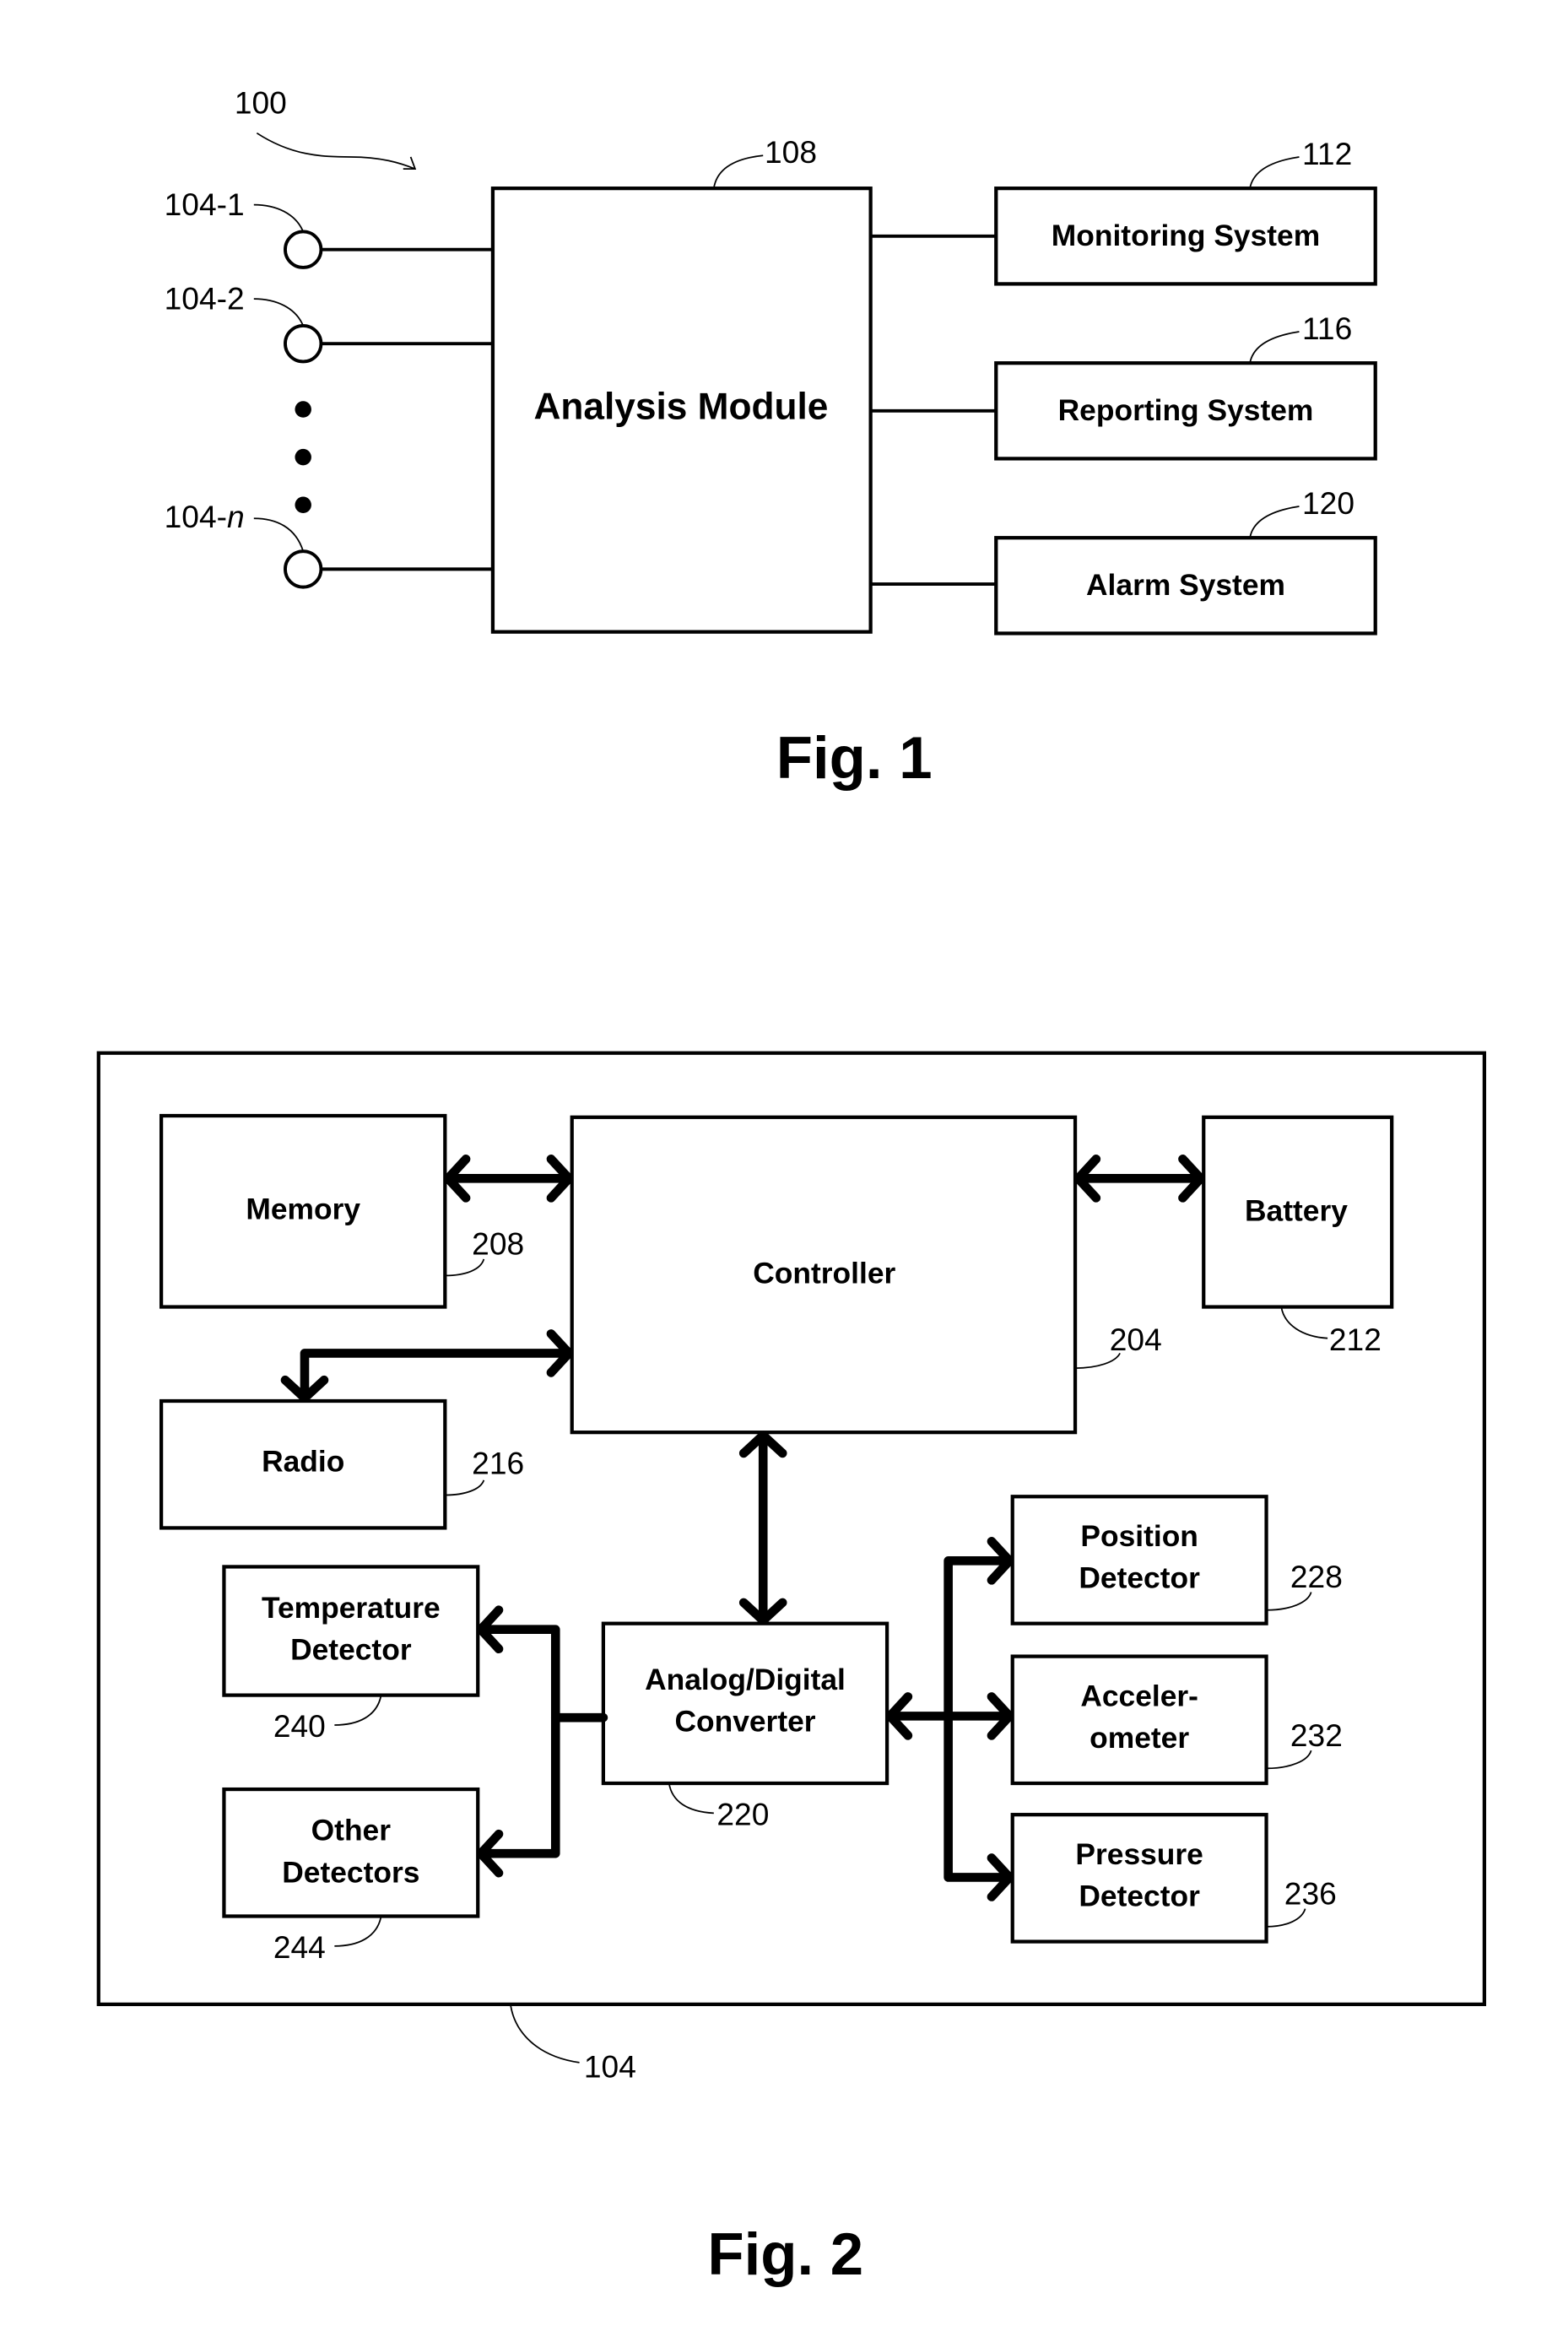 The image size is (1568, 2342). I want to click on ref-216: 216, so click(498, 1463).